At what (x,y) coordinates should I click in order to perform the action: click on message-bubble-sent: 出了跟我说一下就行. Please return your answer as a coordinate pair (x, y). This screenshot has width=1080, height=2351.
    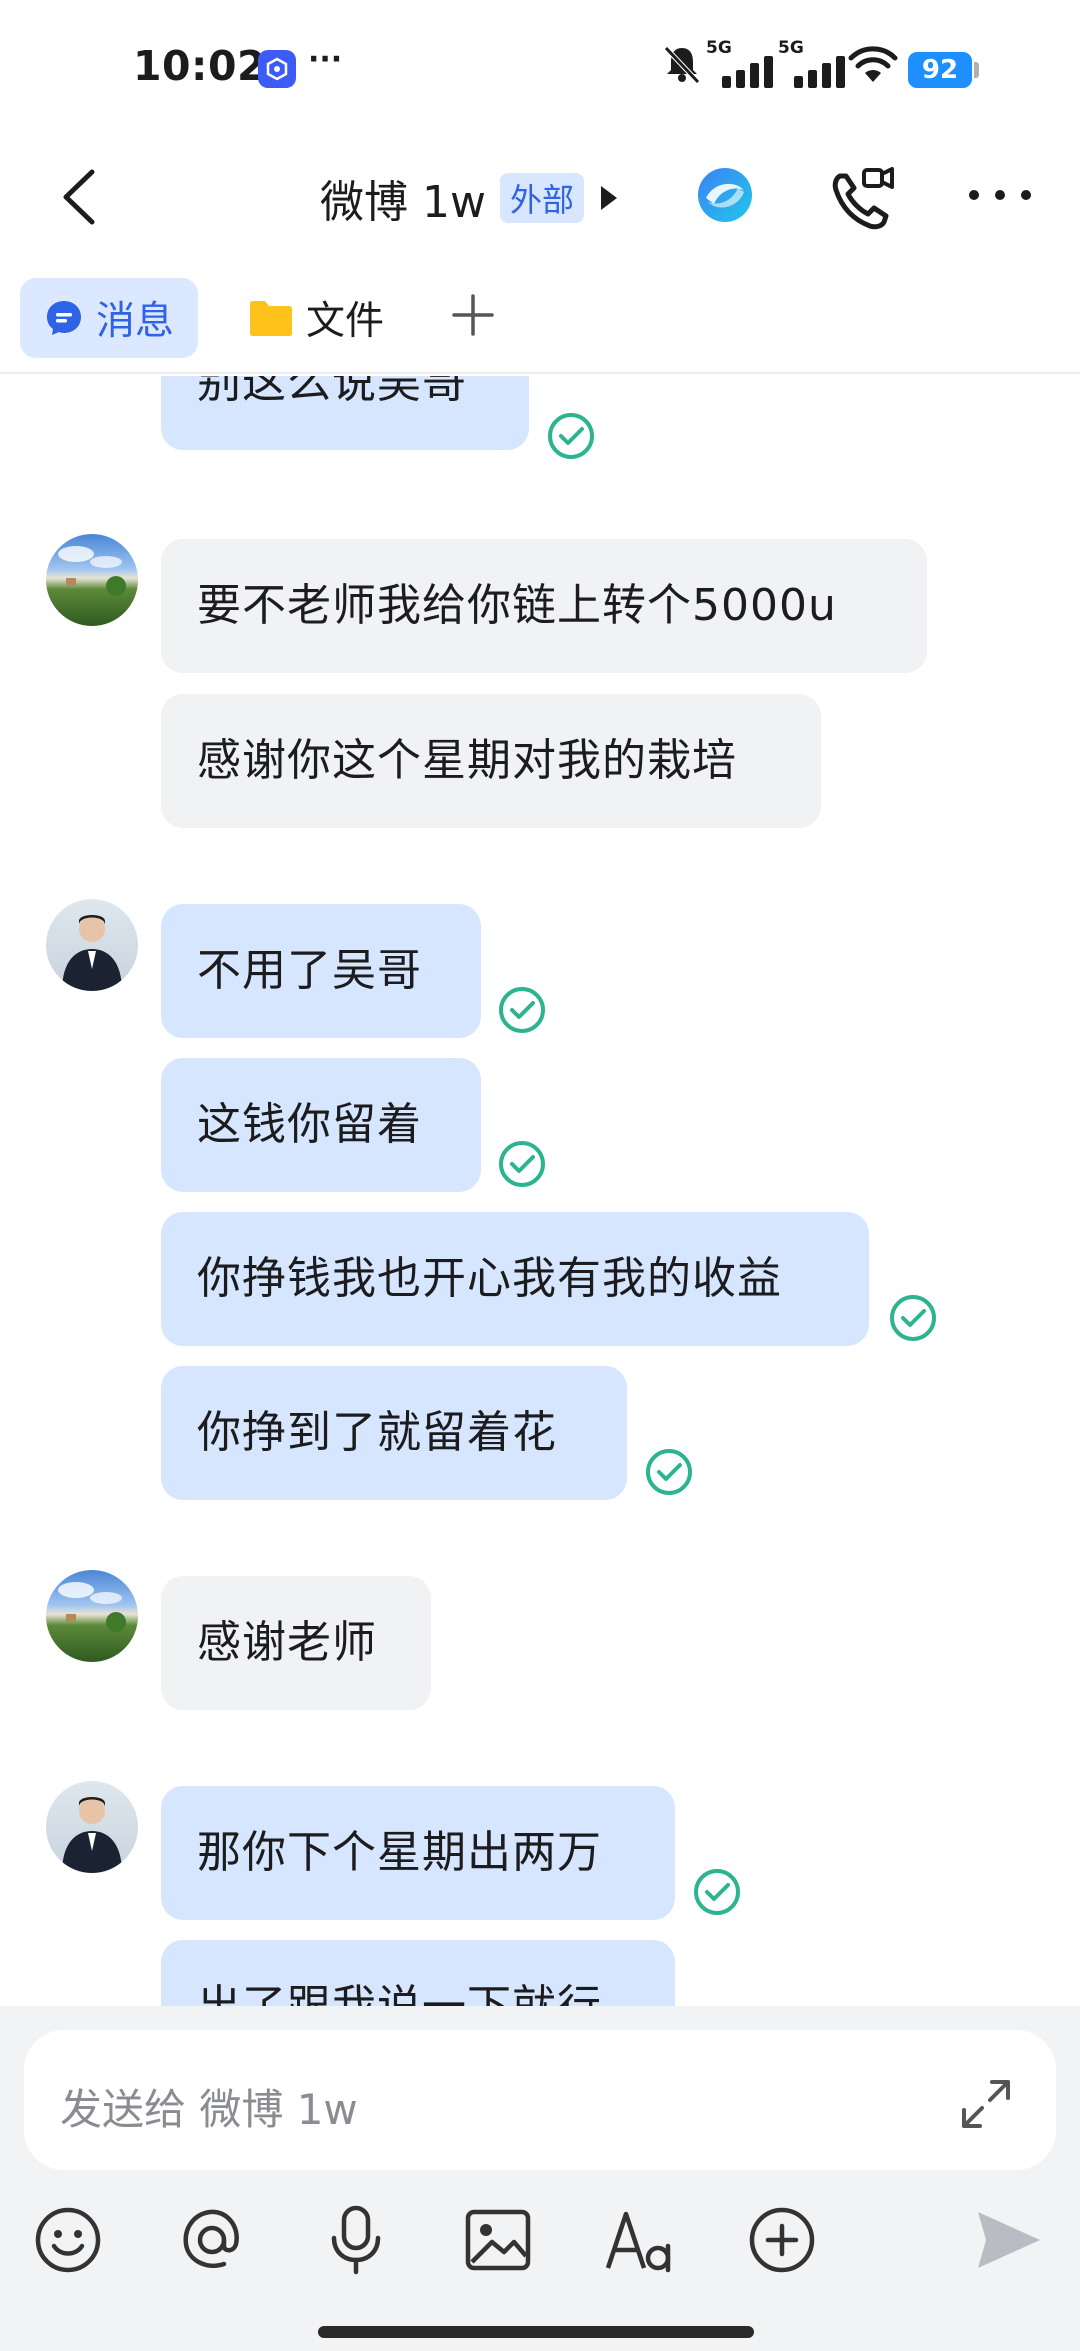
    Looking at the image, I should click on (418, 1973).